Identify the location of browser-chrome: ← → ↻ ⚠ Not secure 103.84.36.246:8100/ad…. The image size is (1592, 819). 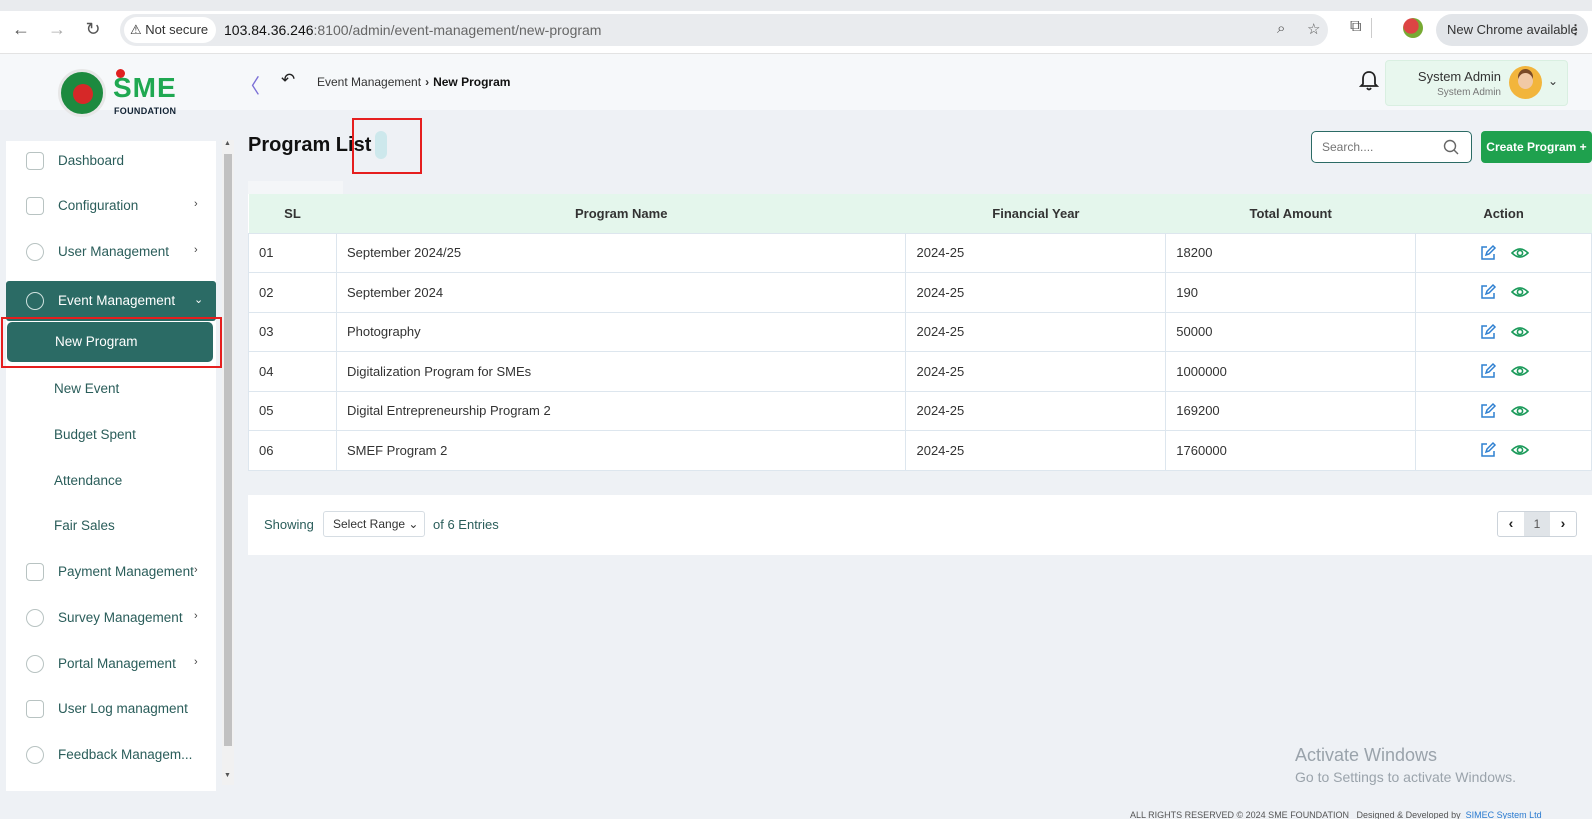
(796, 27).